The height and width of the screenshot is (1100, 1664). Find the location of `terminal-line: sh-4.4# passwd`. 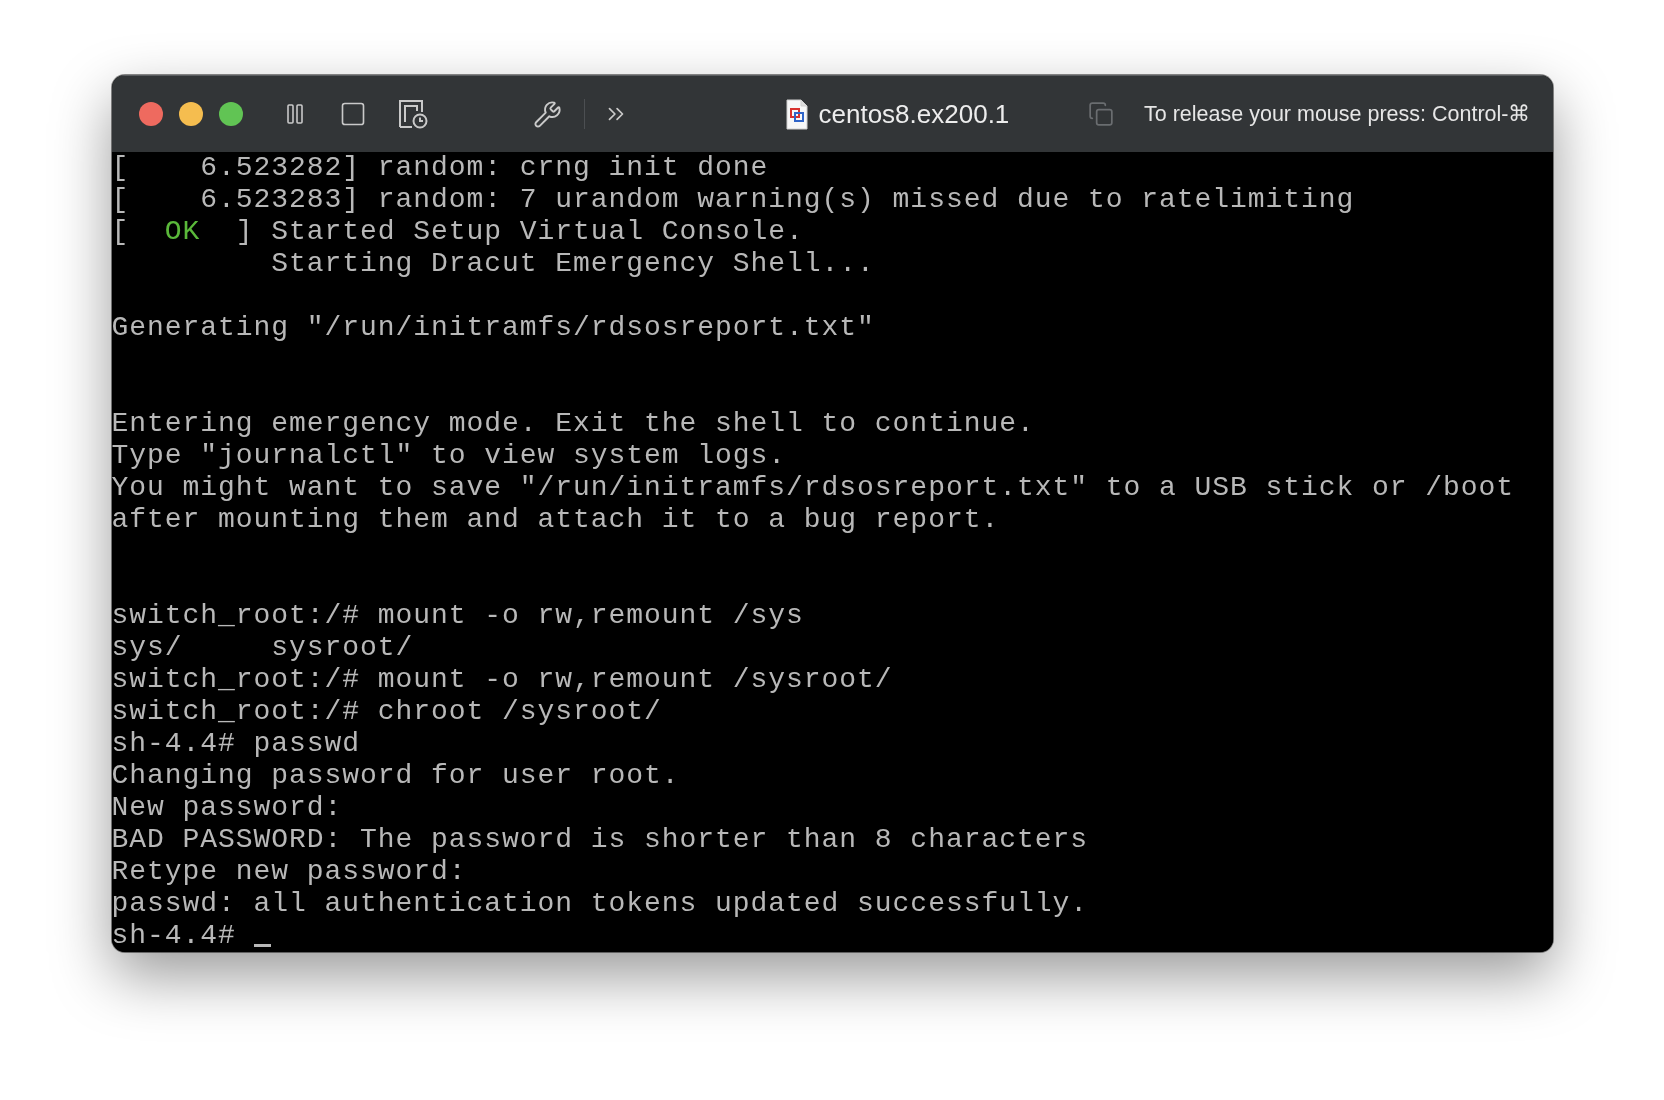

terminal-line: sh-4.4# passwd is located at coordinates (236, 743).